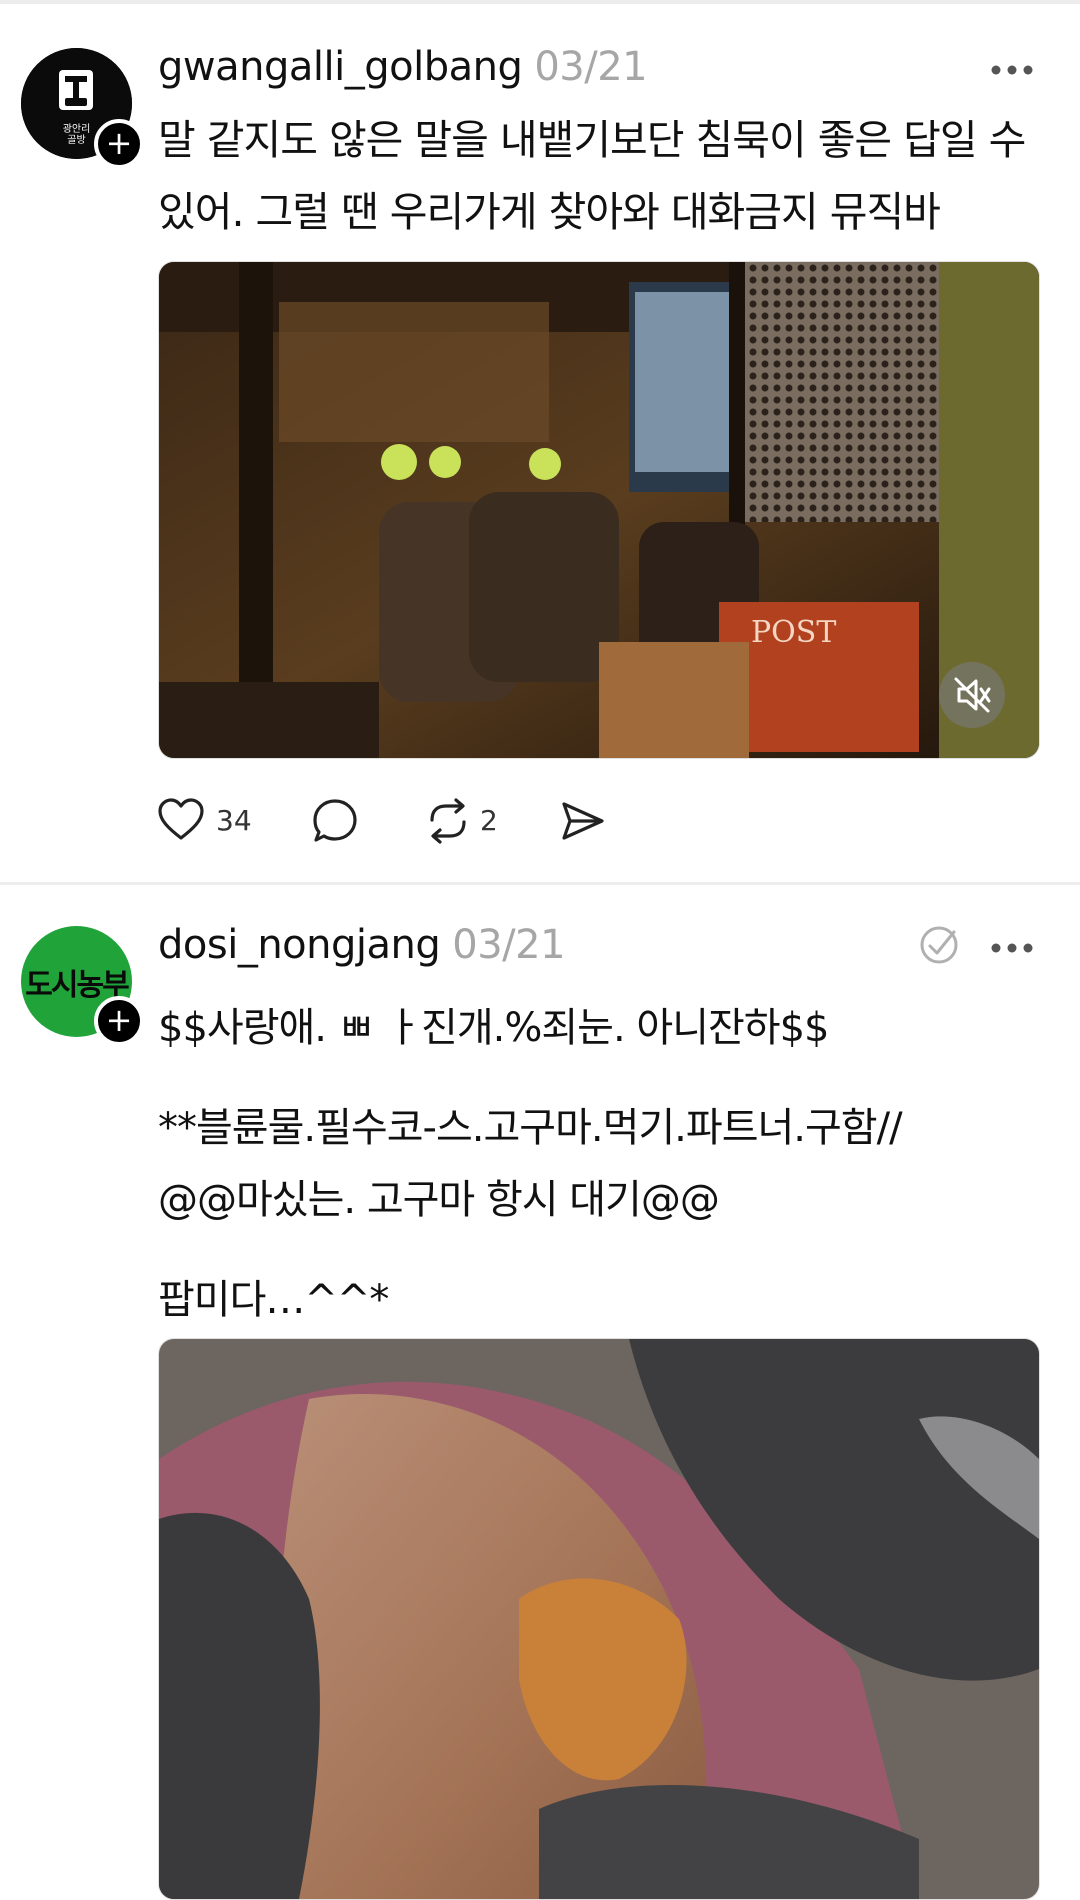 This screenshot has width=1080, height=1900. I want to click on username-line: dosi_nongjang 03/21, so click(362, 945).